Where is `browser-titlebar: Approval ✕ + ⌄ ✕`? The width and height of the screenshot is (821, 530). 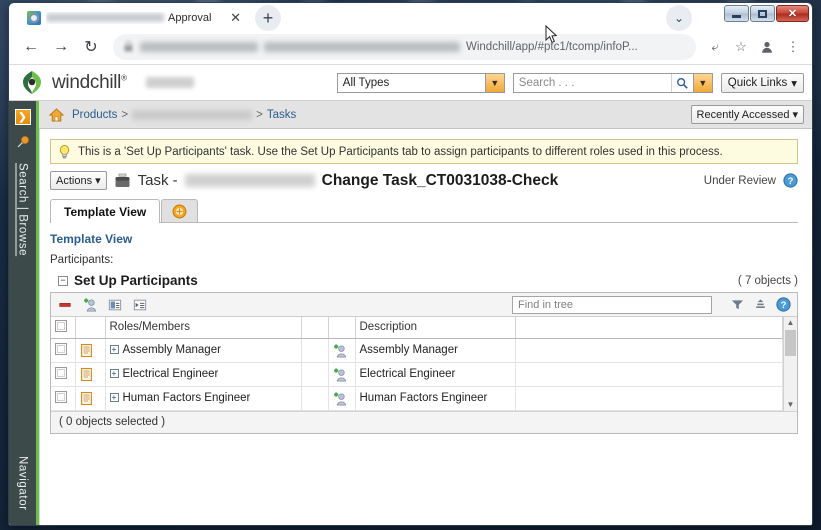 browser-titlebar: Approval ✕ + ⌄ ✕ is located at coordinates (410, 23).